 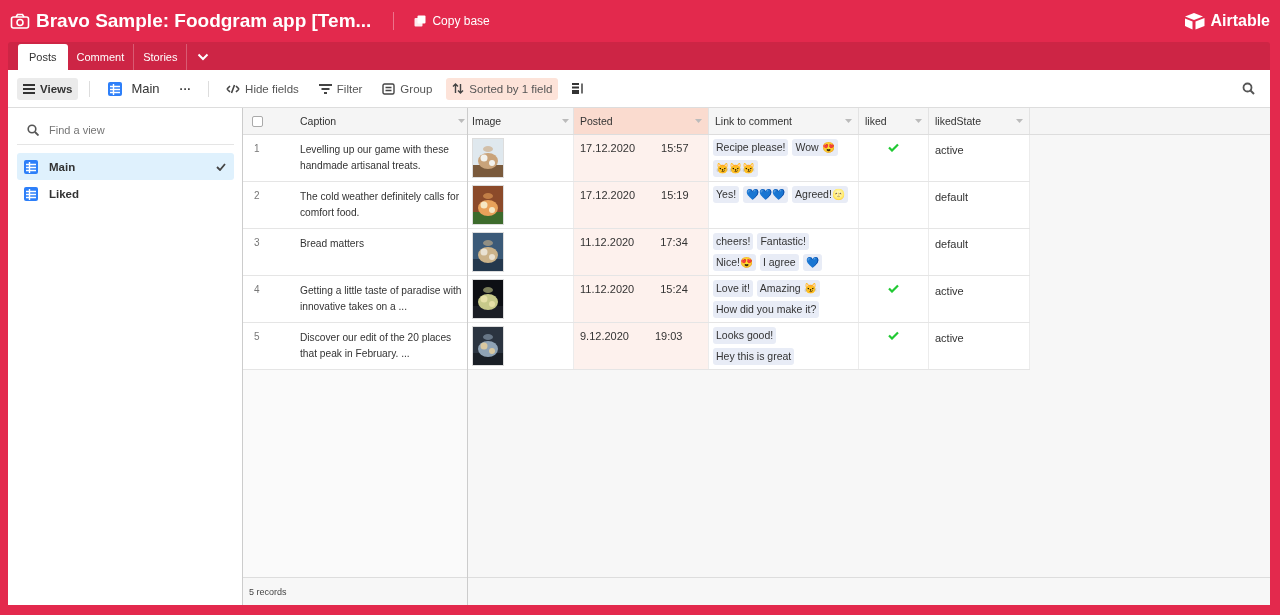 What do you see at coordinates (675, 196) in the screenshot?
I see `table-cell-text: 15:19` at bounding box center [675, 196].